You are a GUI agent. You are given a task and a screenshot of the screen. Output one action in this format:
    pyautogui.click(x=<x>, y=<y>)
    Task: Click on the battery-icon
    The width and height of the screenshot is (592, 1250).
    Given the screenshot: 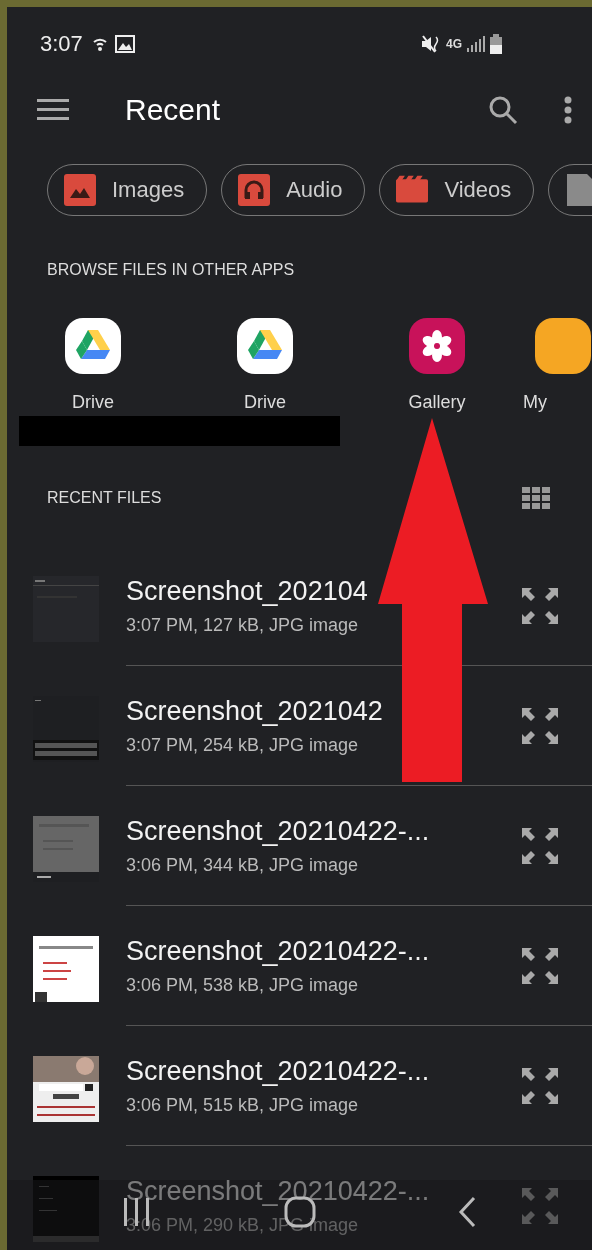 What is the action you would take?
    pyautogui.click(x=496, y=43)
    